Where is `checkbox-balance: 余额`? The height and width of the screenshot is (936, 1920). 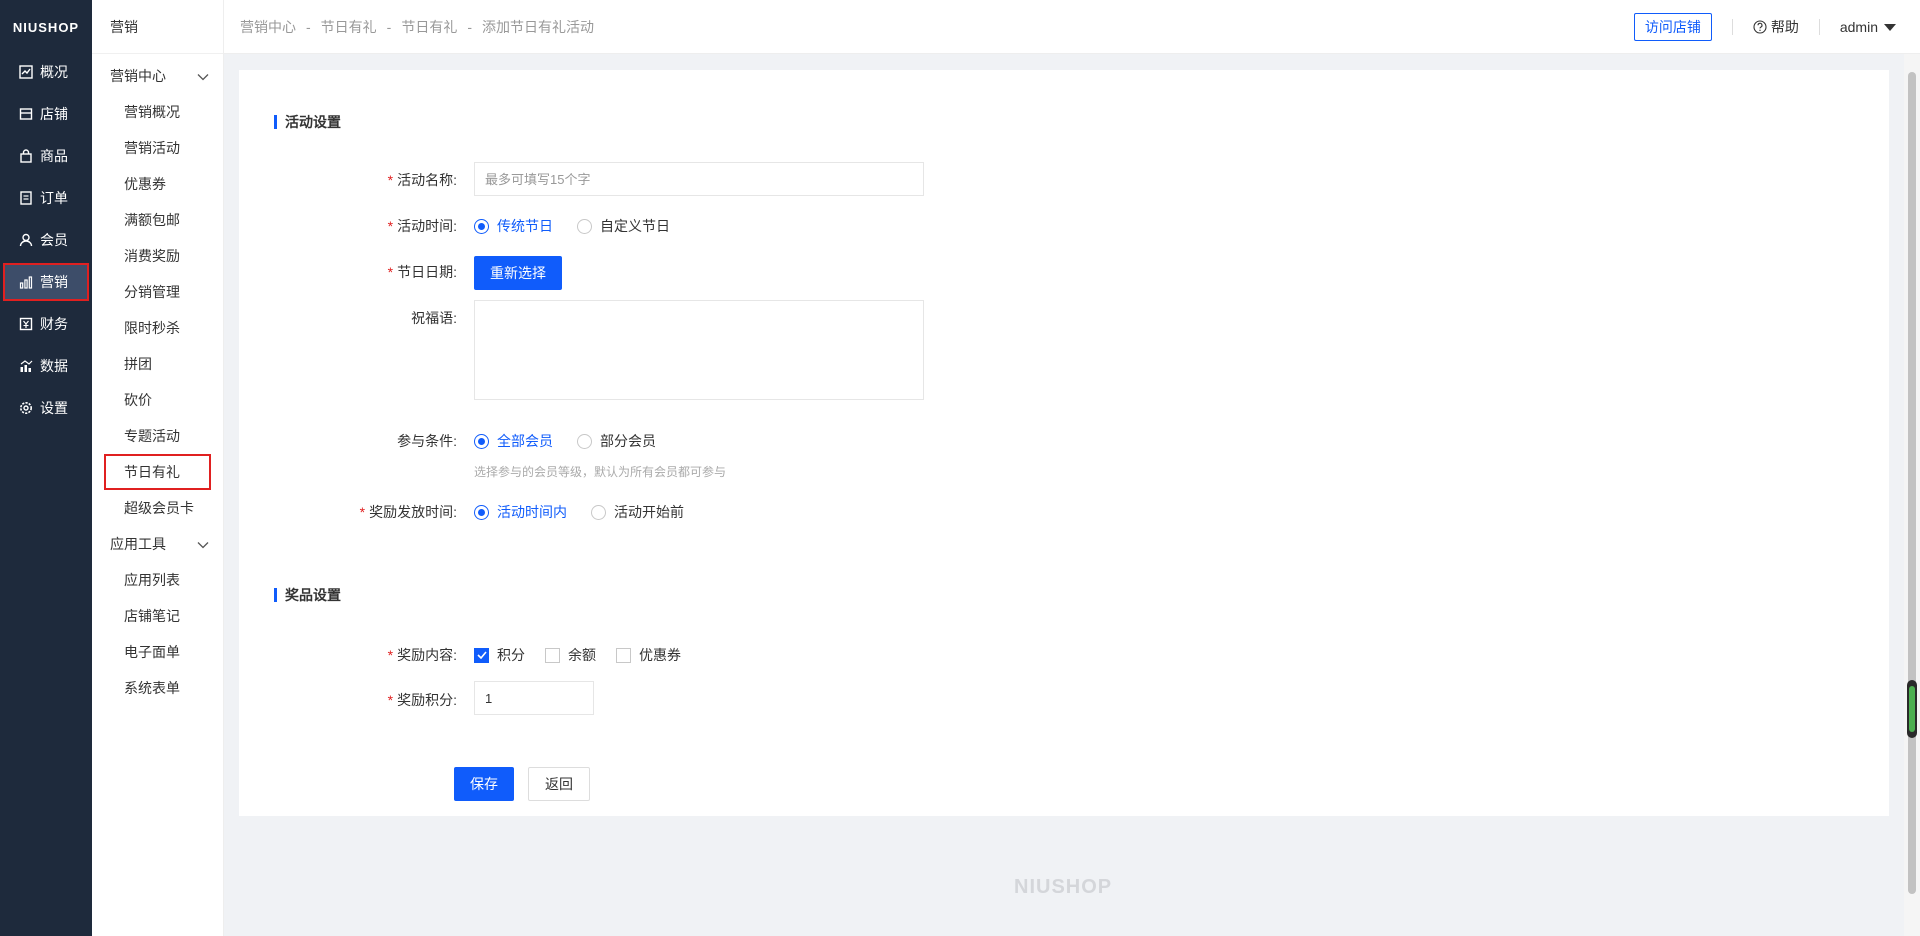
checkbox-balance: 余额 is located at coordinates (570, 655).